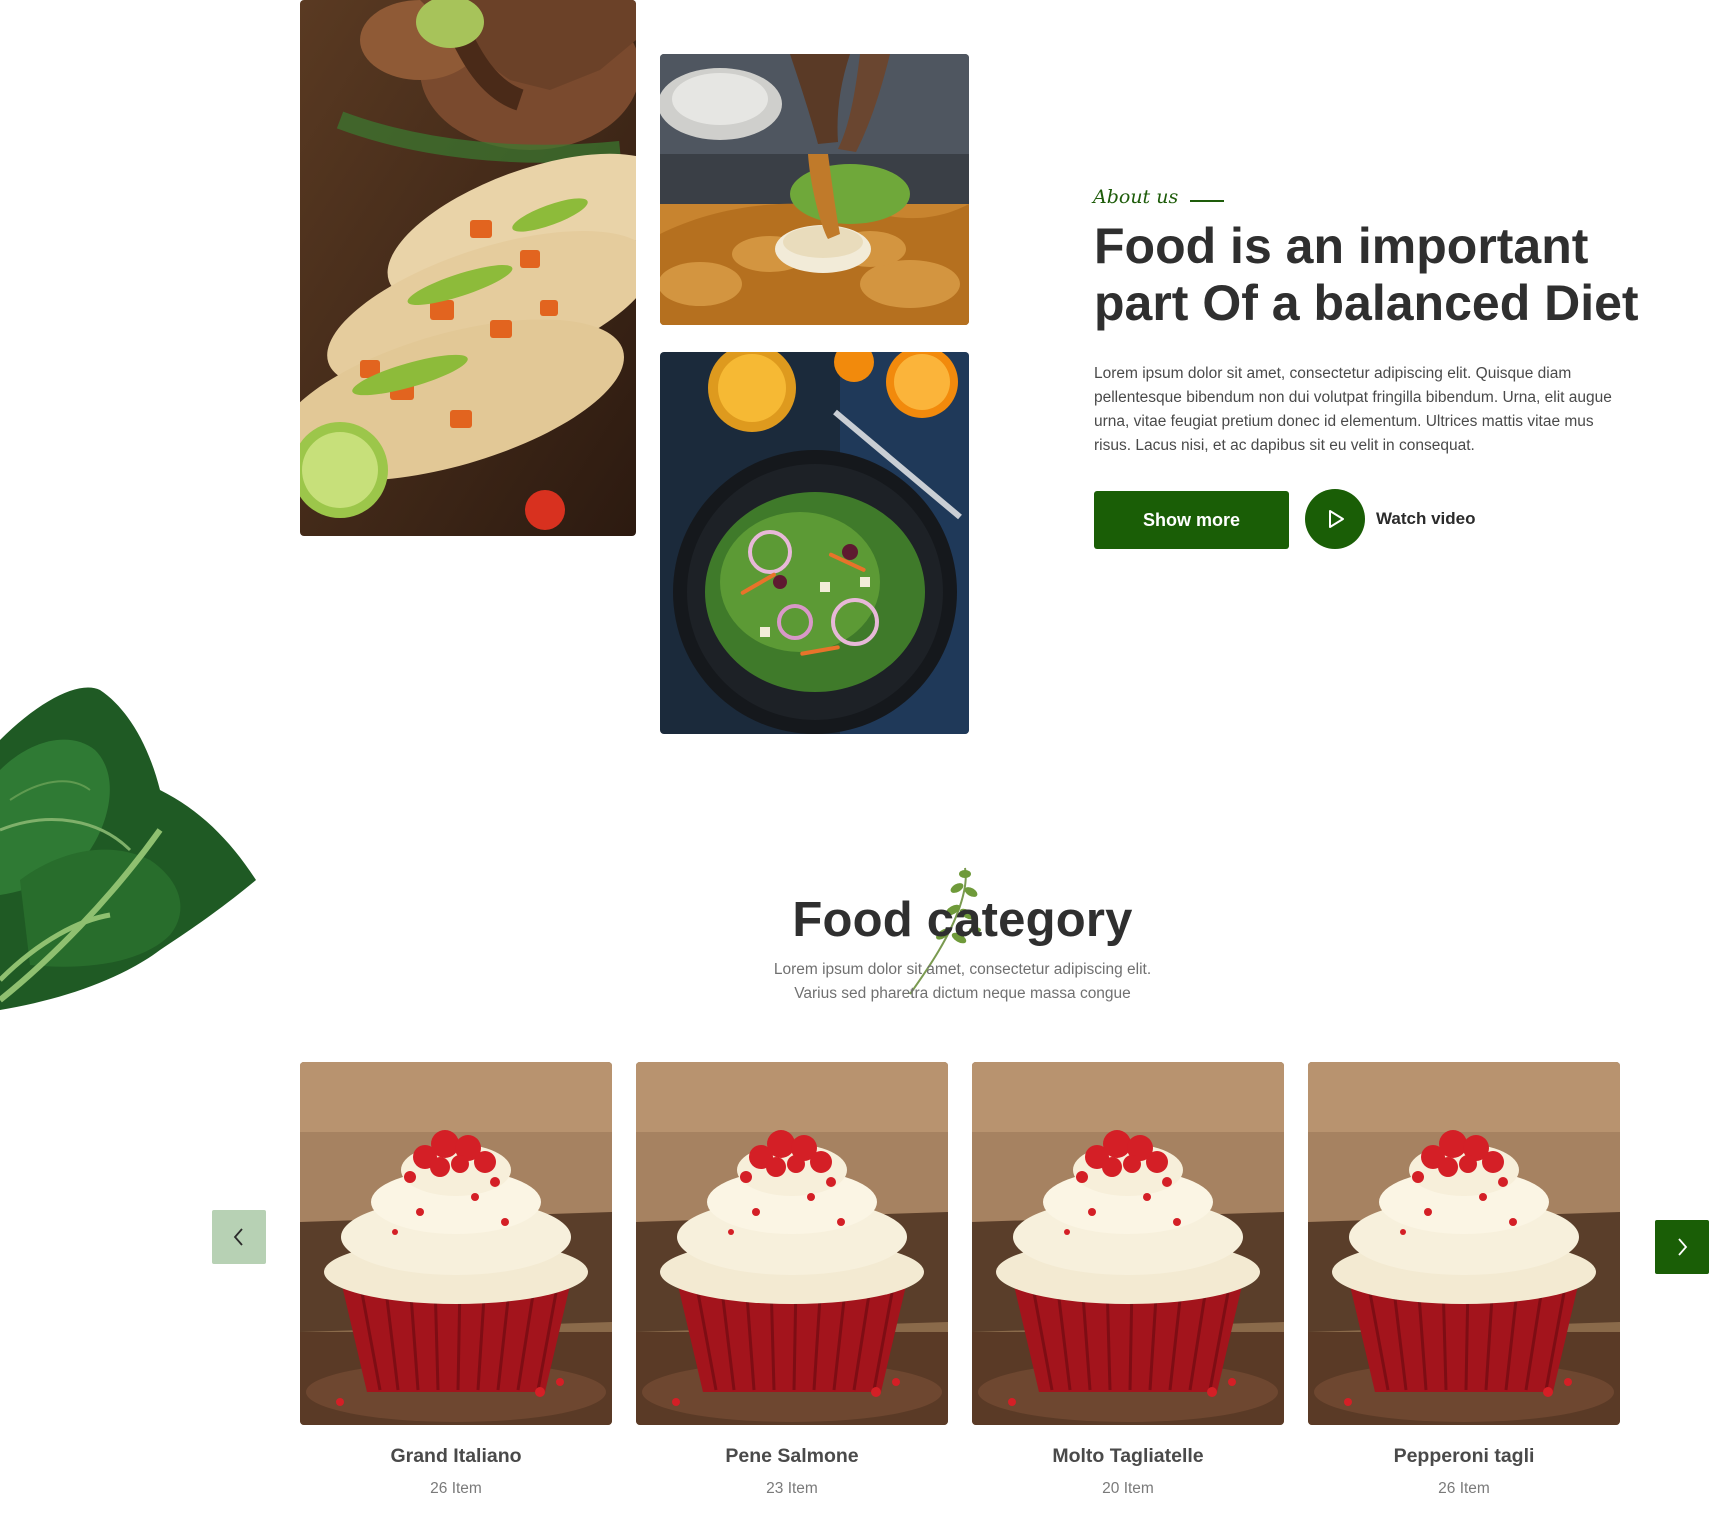  What do you see at coordinates (1191, 520) in the screenshot?
I see `show-more-button: Show more` at bounding box center [1191, 520].